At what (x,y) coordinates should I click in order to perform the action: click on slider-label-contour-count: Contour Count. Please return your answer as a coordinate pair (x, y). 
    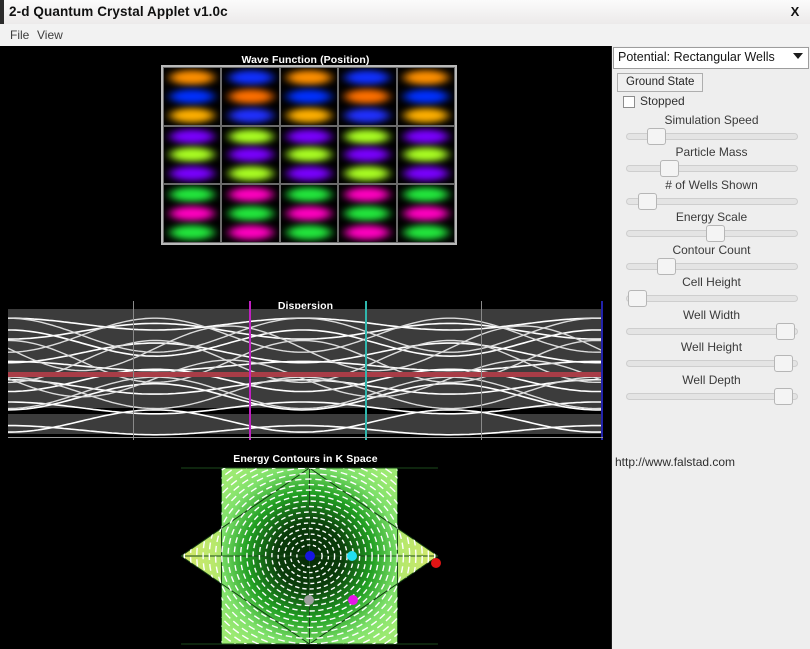
    Looking at the image, I should click on (711, 250).